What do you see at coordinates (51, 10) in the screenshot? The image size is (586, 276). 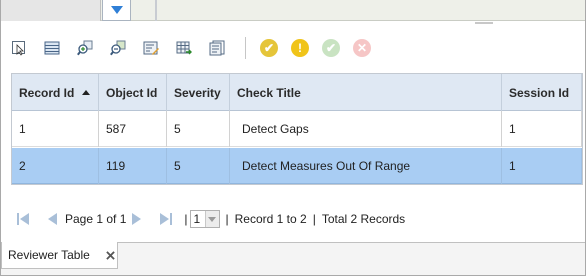 I see `top-left-panel` at bounding box center [51, 10].